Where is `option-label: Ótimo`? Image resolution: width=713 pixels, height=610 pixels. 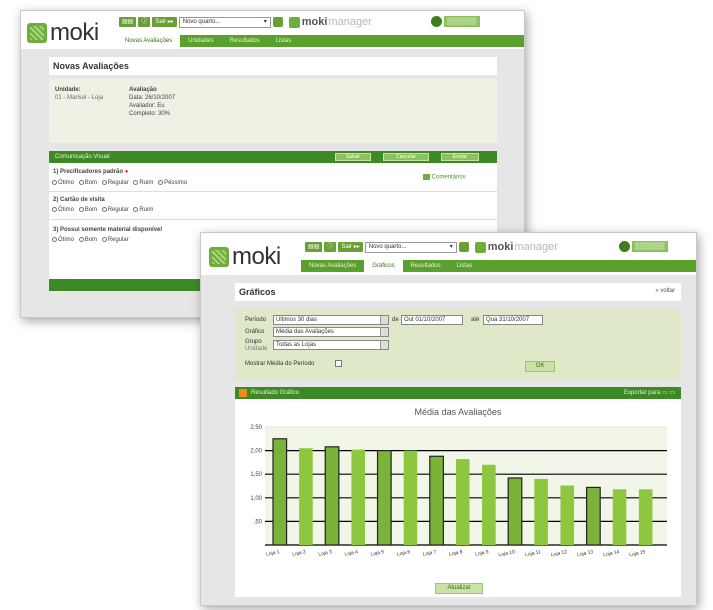 option-label: Ótimo is located at coordinates (66, 210).